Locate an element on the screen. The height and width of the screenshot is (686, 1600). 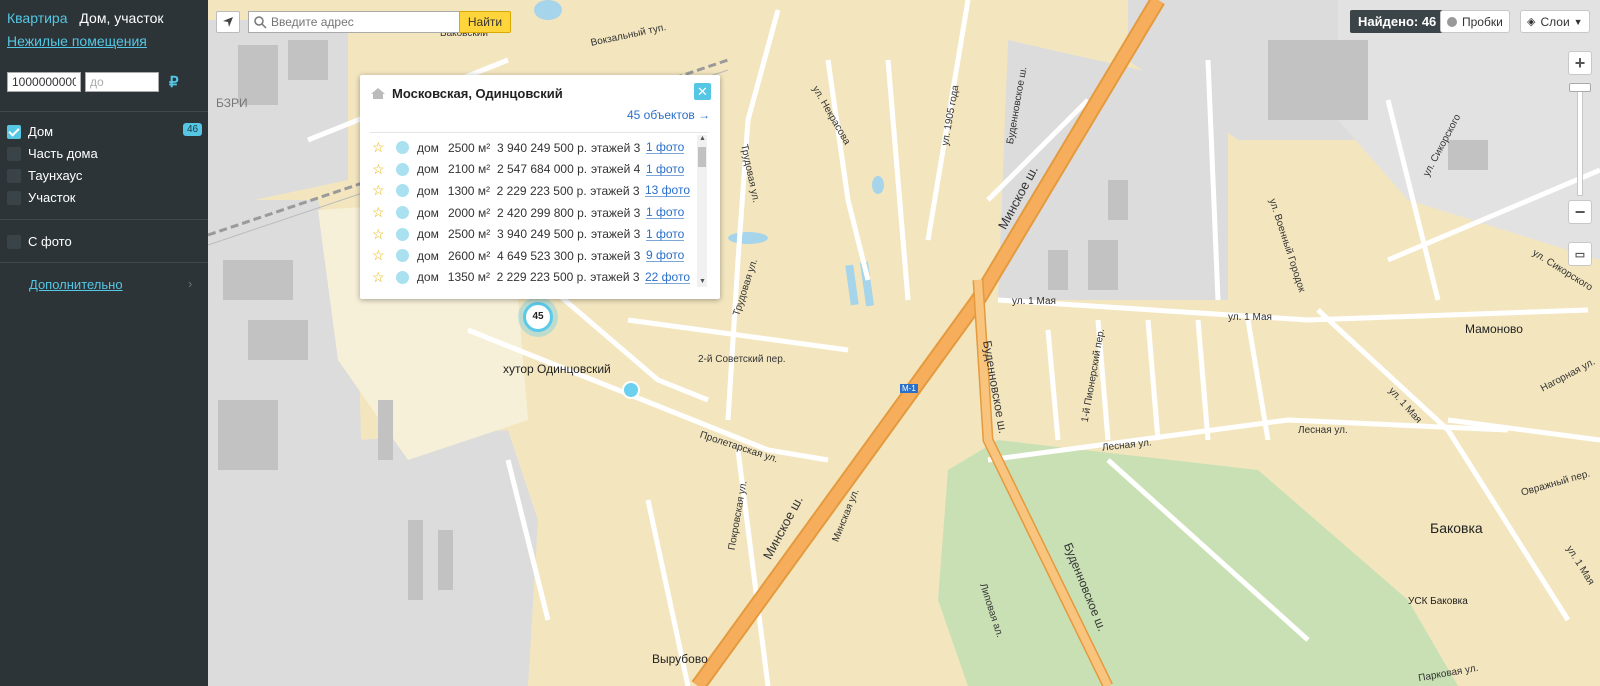
popup-title: Московская, Одинцовский is located at coordinates (477, 93).